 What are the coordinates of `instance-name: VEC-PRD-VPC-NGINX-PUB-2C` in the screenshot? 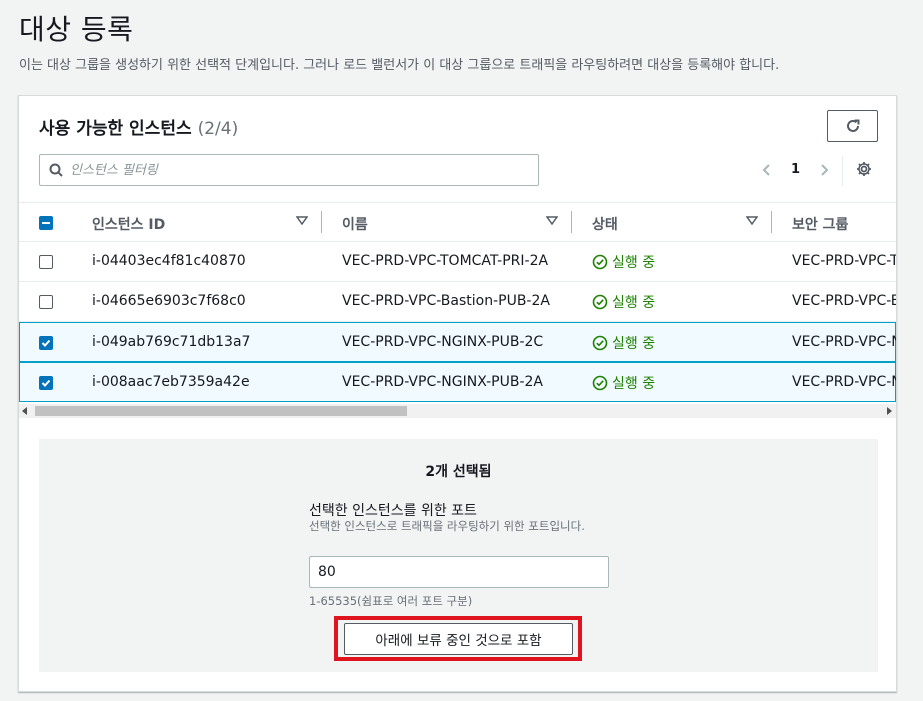 It's located at (443, 342).